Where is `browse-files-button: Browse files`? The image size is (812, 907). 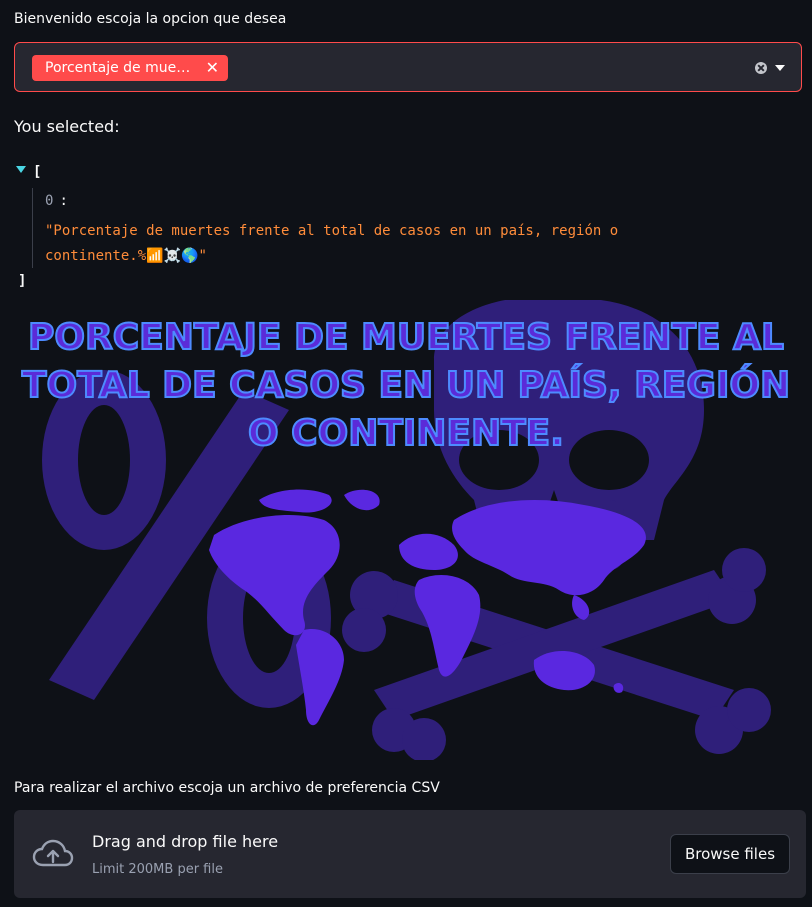 browse-files-button: Browse files is located at coordinates (730, 854).